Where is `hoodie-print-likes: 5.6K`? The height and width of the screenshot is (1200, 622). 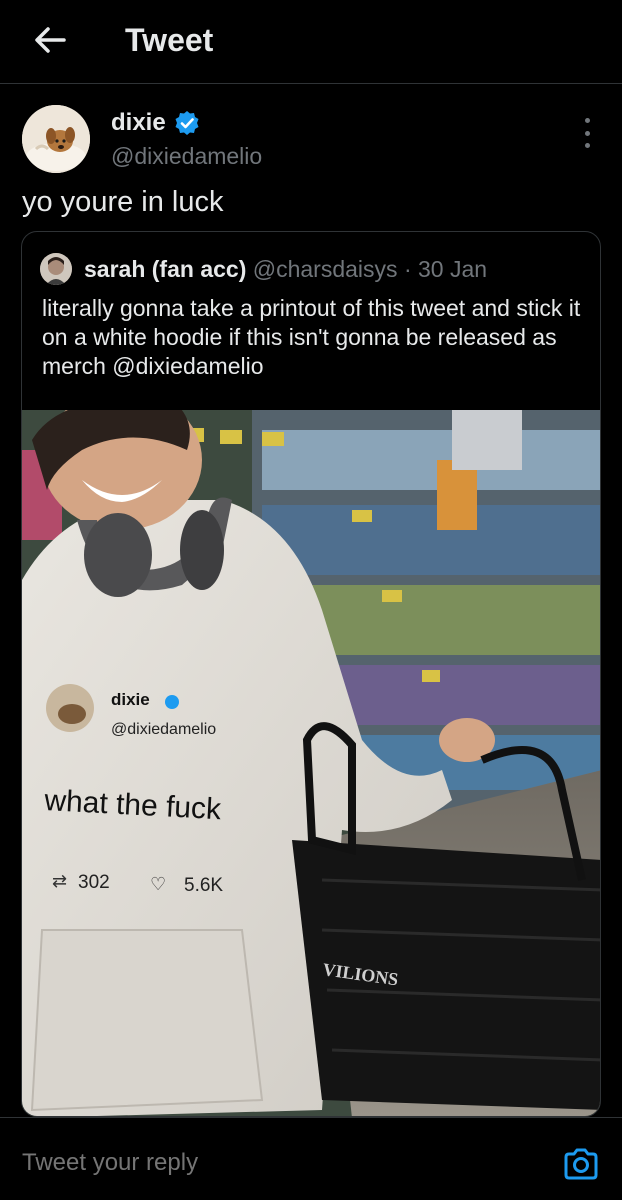
hoodie-print-likes: 5.6K is located at coordinates (203, 885).